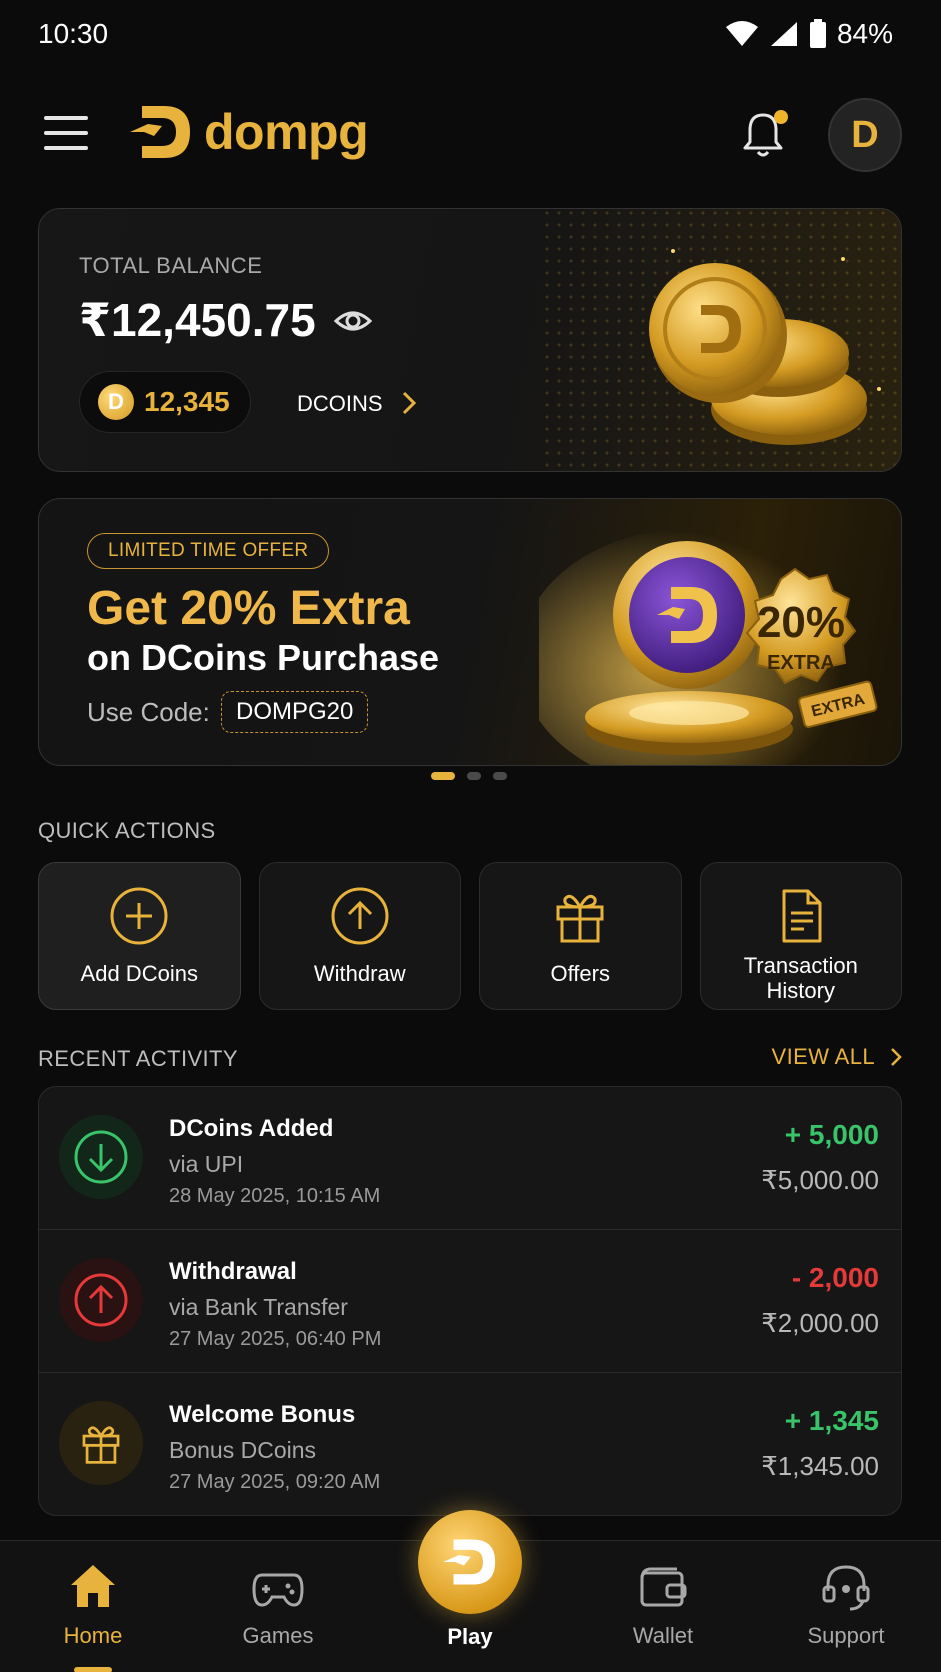  I want to click on activity-coins: + 5,000, so click(831, 1134).